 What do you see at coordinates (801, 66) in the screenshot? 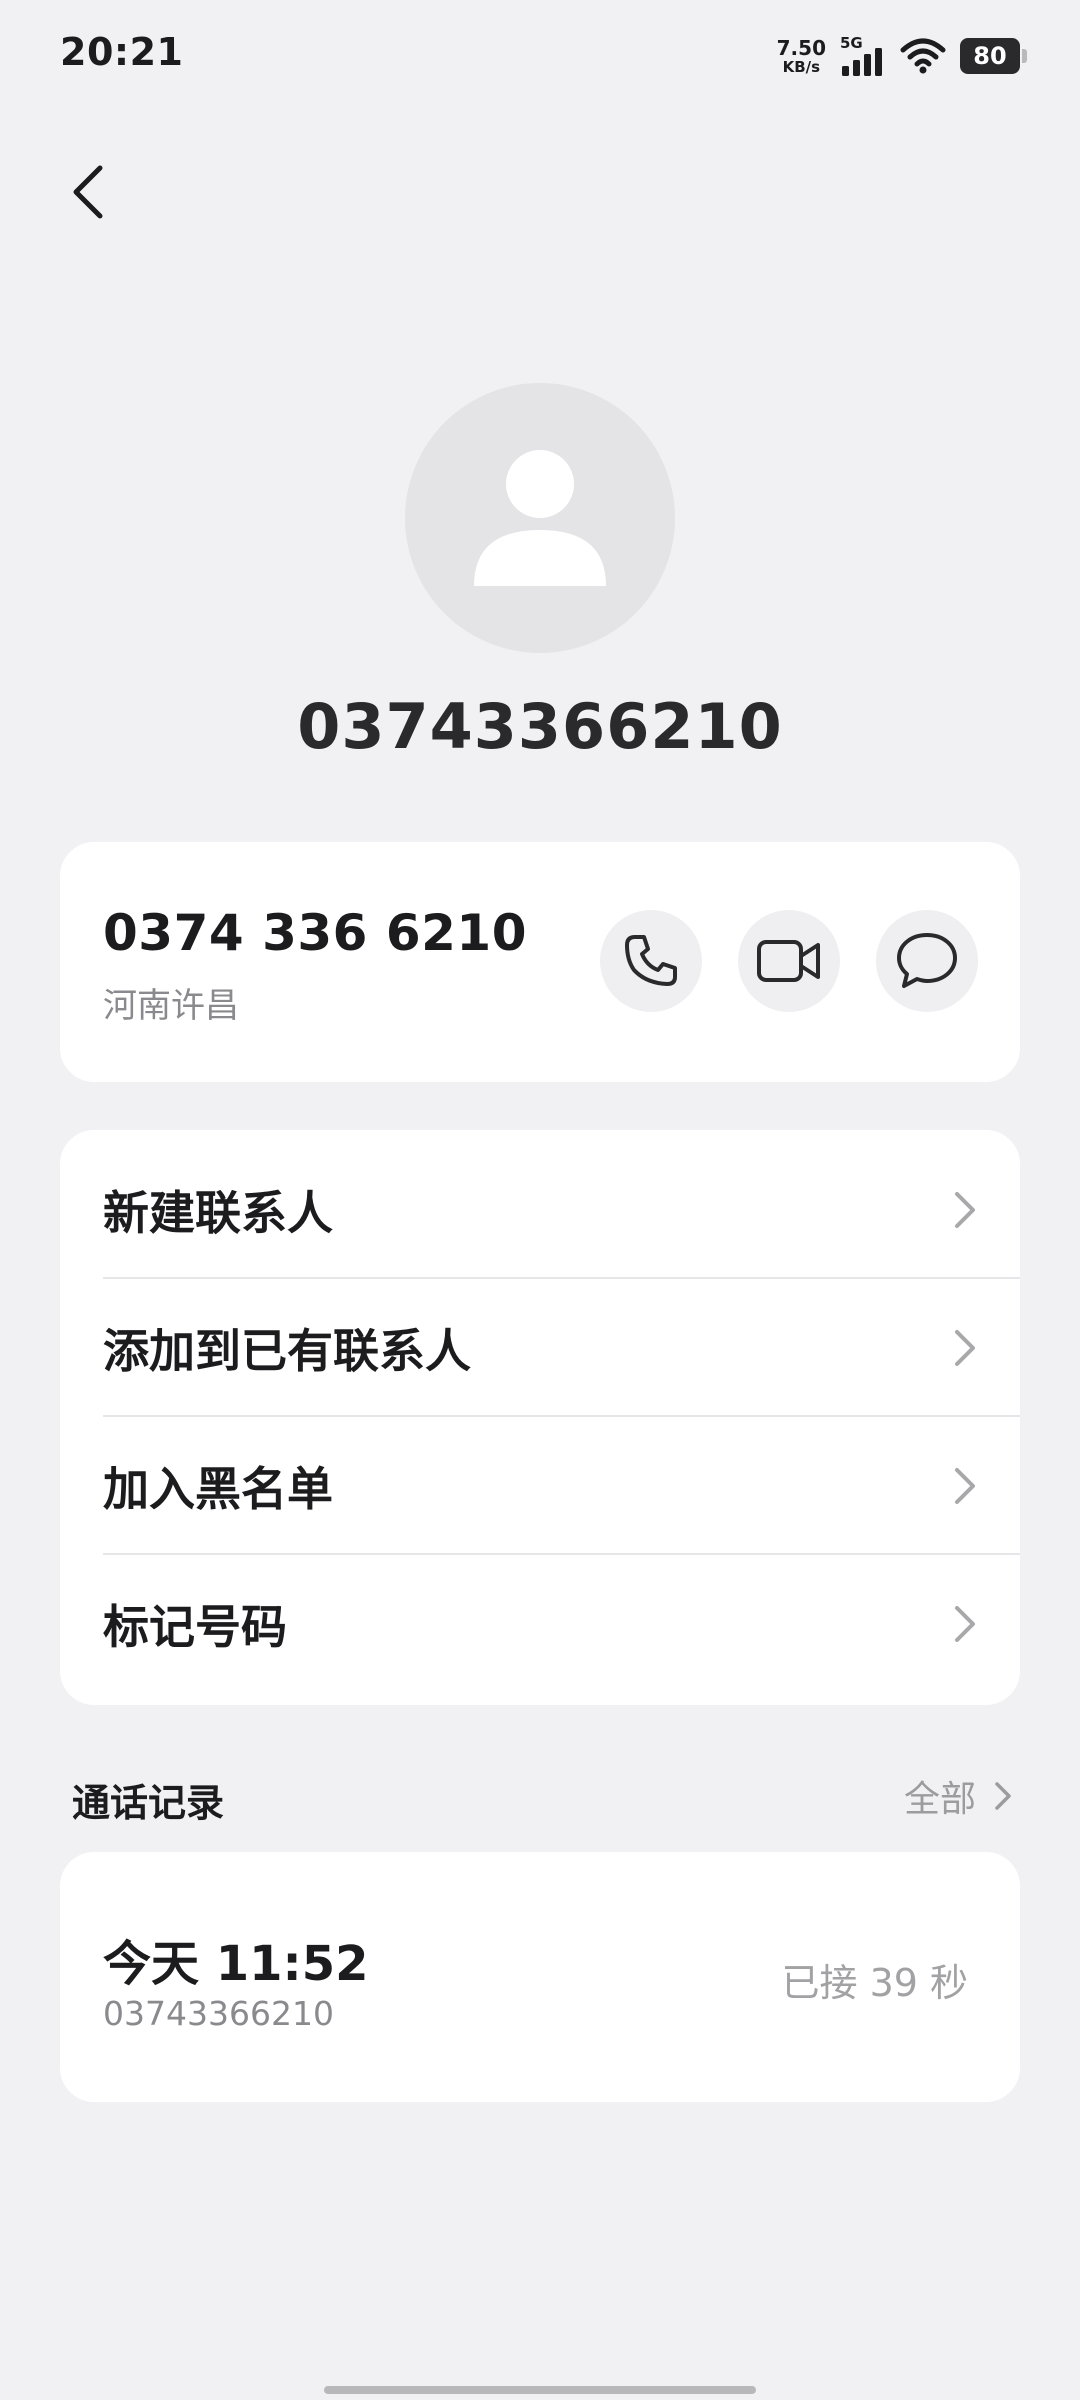
I see `network-speed-unit: KB/s` at bounding box center [801, 66].